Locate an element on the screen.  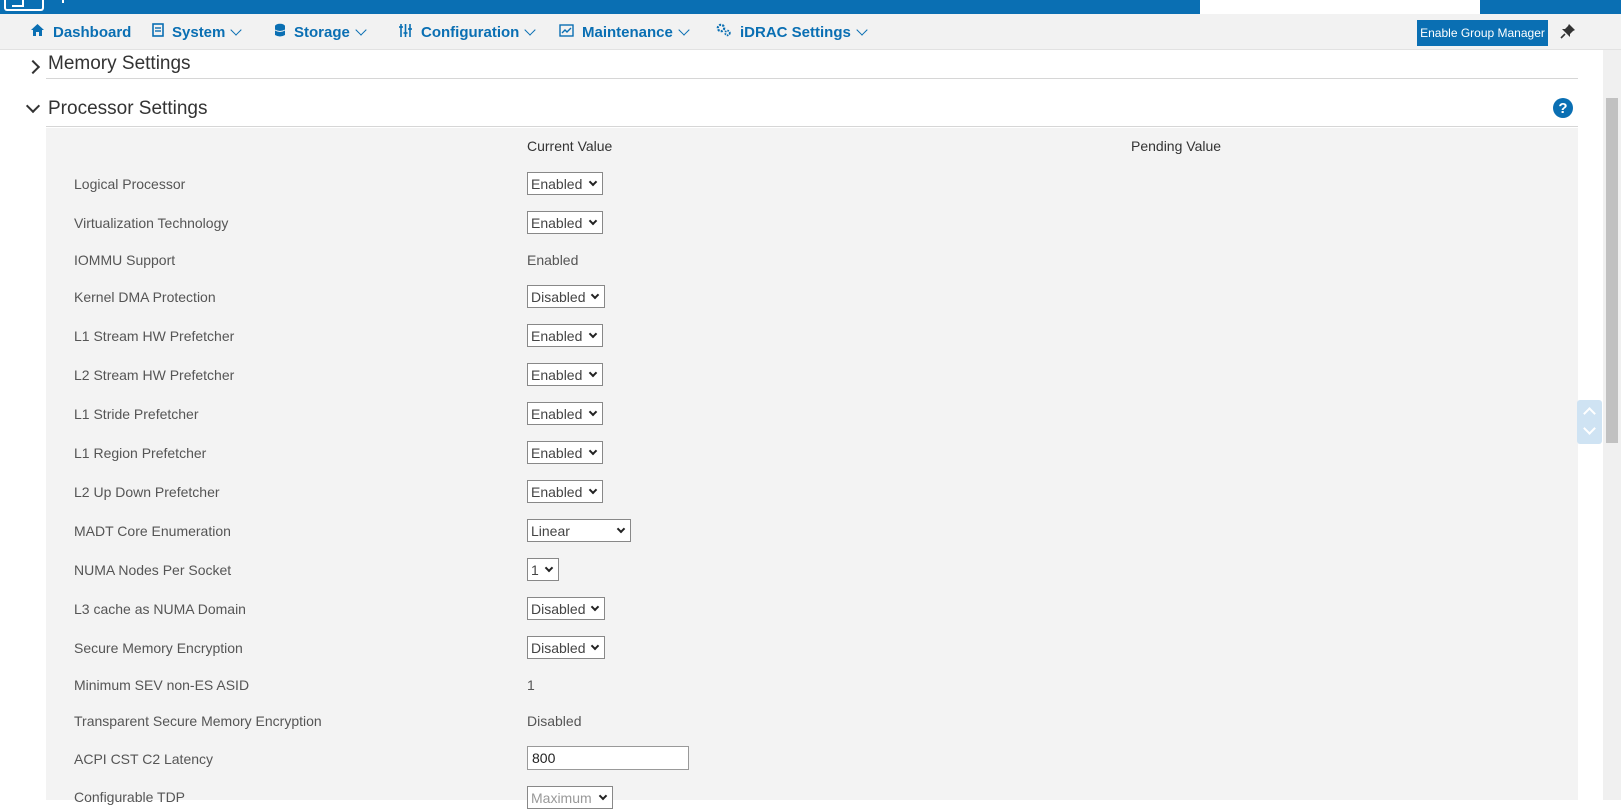
logical-processor-select: Enabled is located at coordinates (565, 183).